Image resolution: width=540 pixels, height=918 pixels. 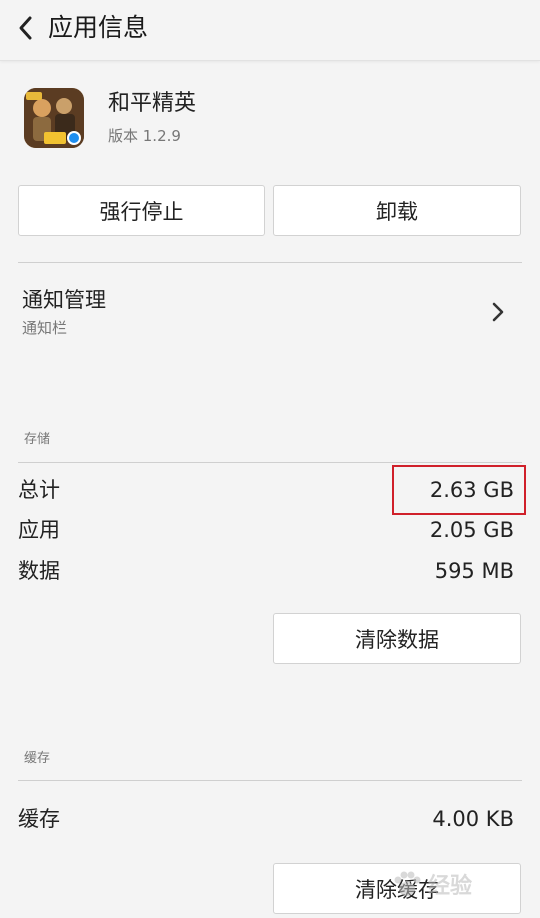 I want to click on app-bar: 应用信息, so click(x=270, y=30).